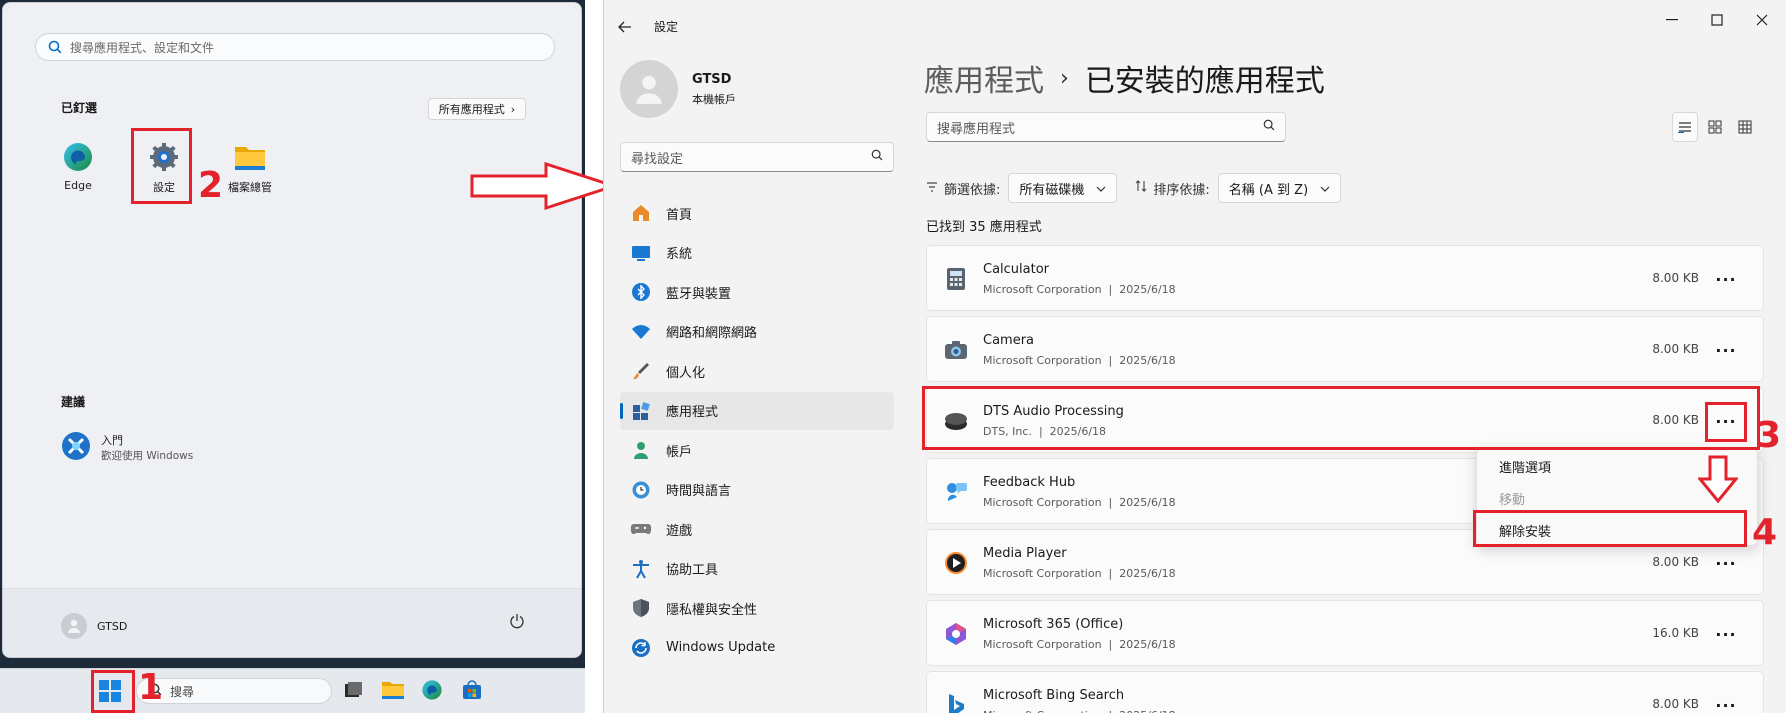  Describe the element at coordinates (1134, 188) in the screenshot. I see `filter-sort-row: 篩選依據: 所有磁碟機 排序依據: 名稱 (A 到 Z)` at that location.